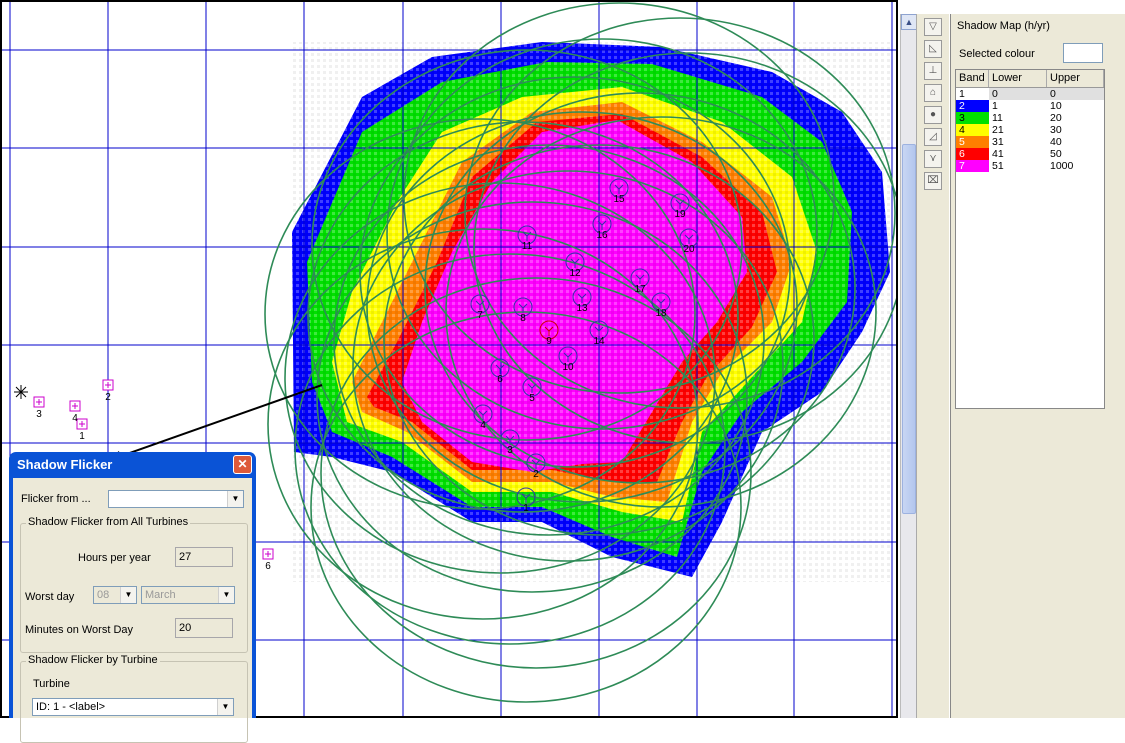 The height and width of the screenshot is (743, 1125). Describe the element at coordinates (972, 154) in the screenshot. I see `band-number: 6` at that location.